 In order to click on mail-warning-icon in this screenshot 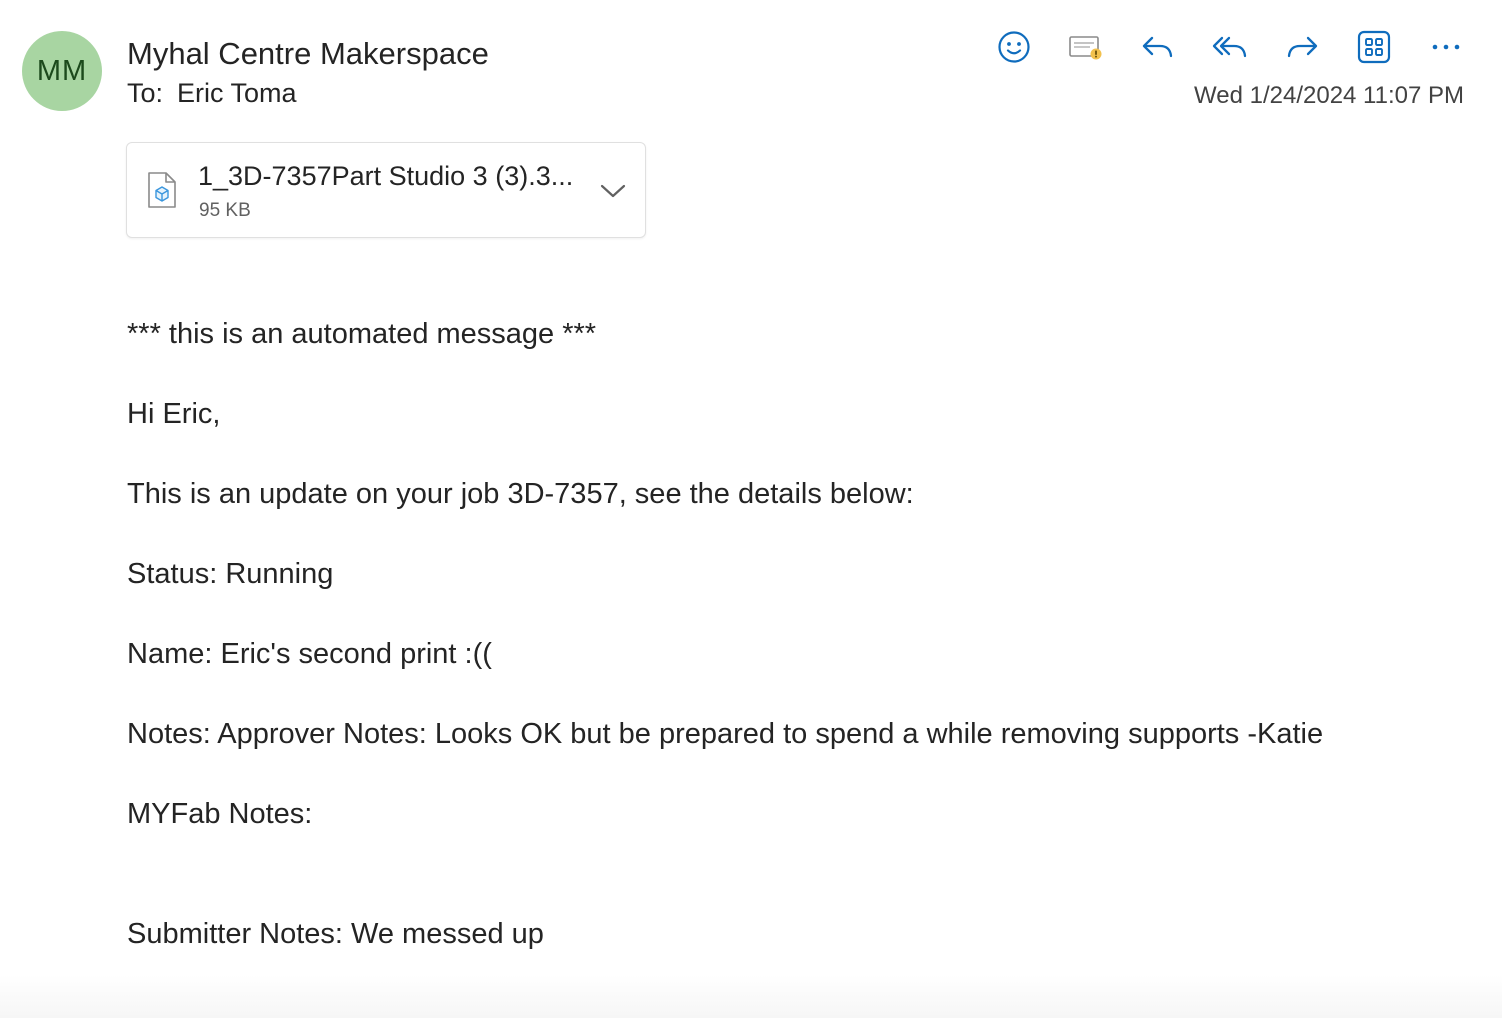, I will do `click(1085, 48)`.